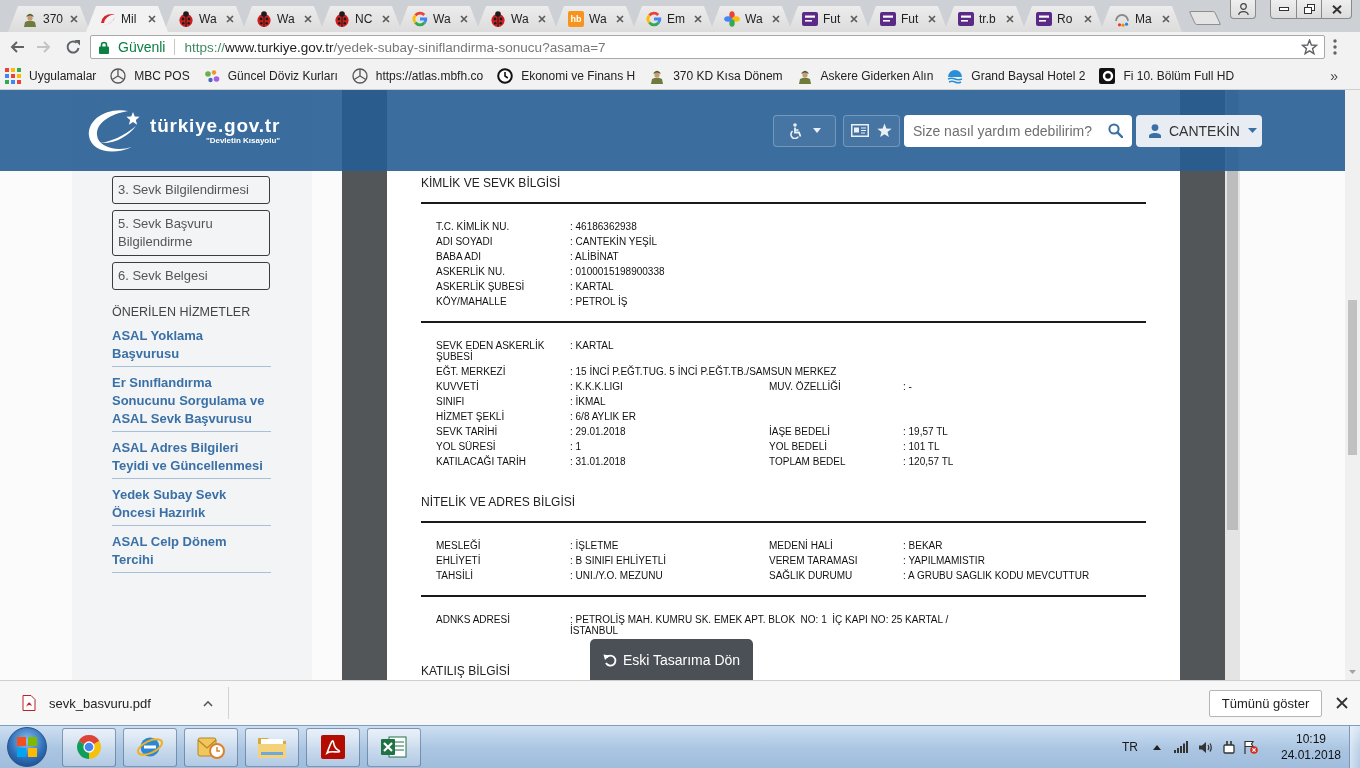 The width and height of the screenshot is (1360, 768). I want to click on url-text: https://www.turkiye.gov.tr/yedek-subay-siniflandirma-sonucu?asama=7, so click(395, 47).